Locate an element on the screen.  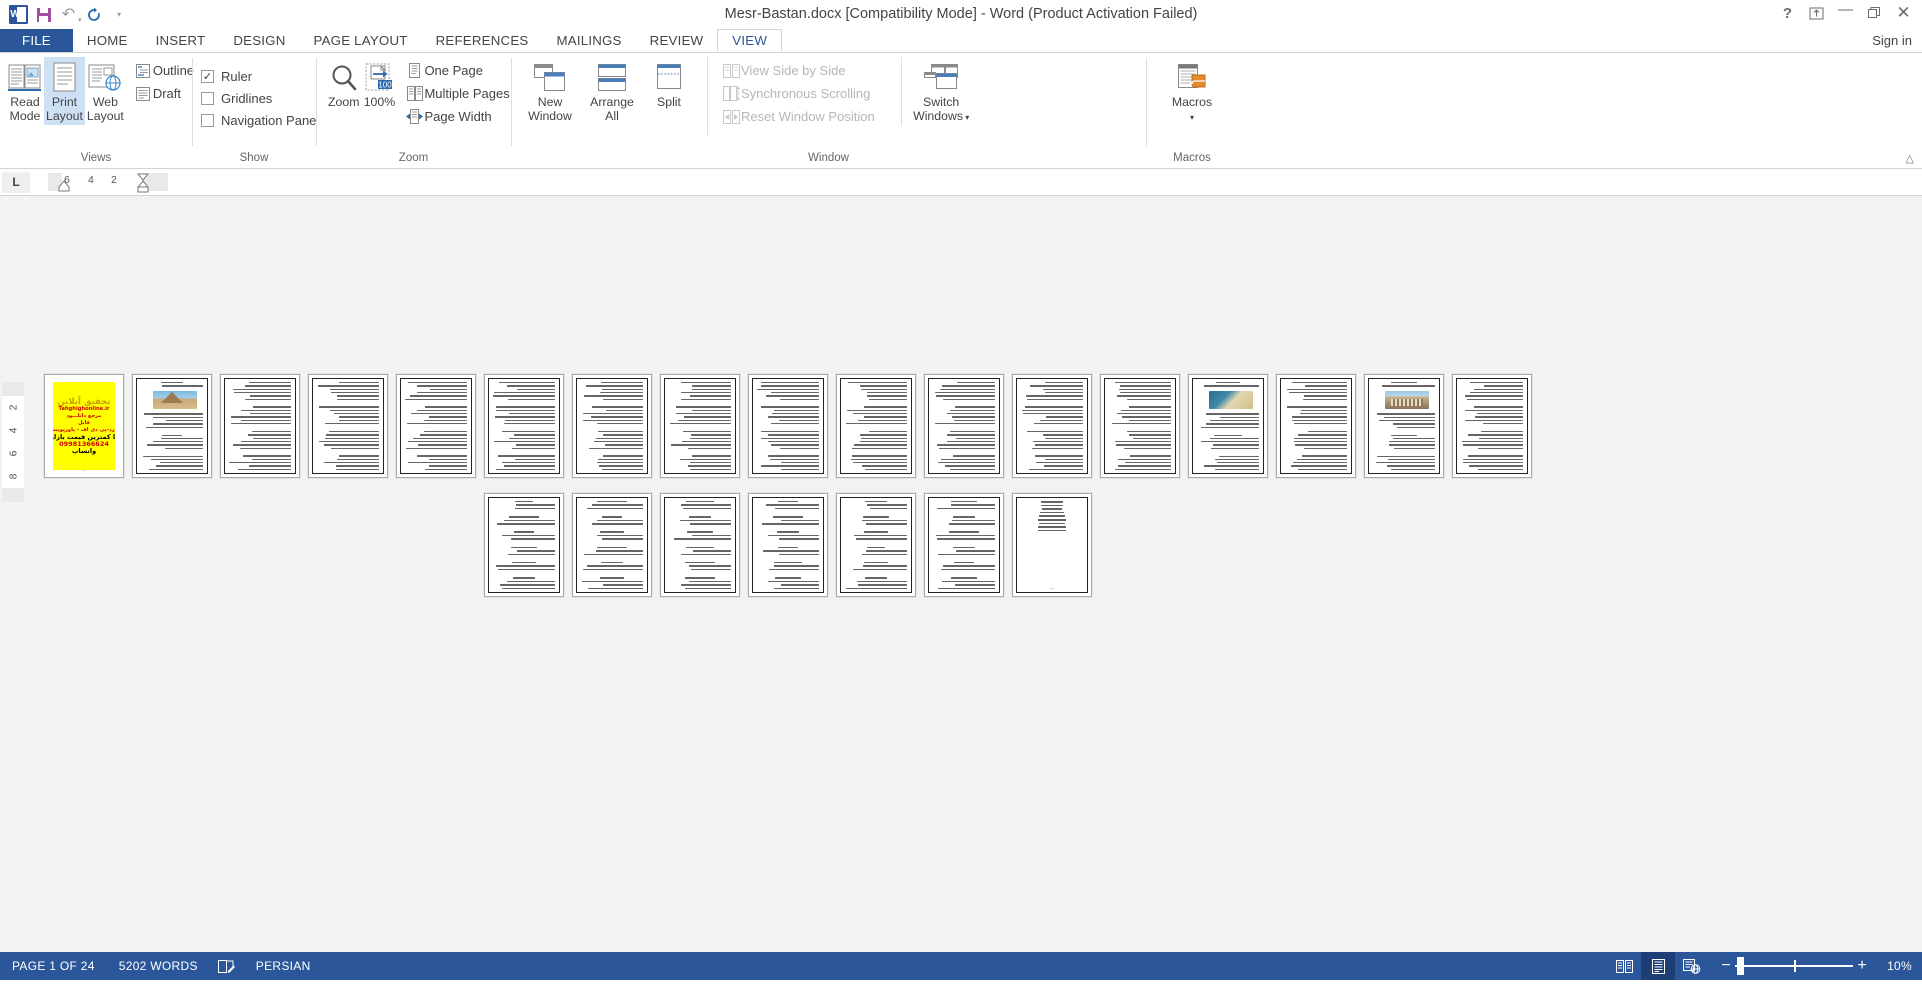
proofing-icon is located at coordinates (227, 966).